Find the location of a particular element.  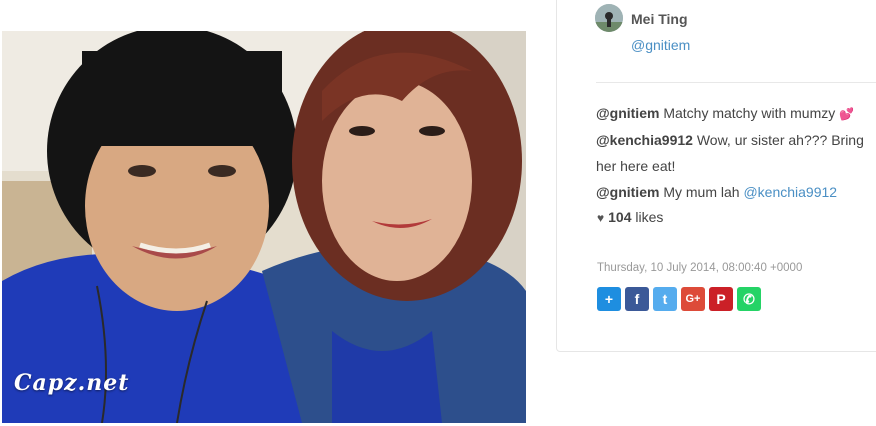

twitter-icon: t is located at coordinates (665, 299).